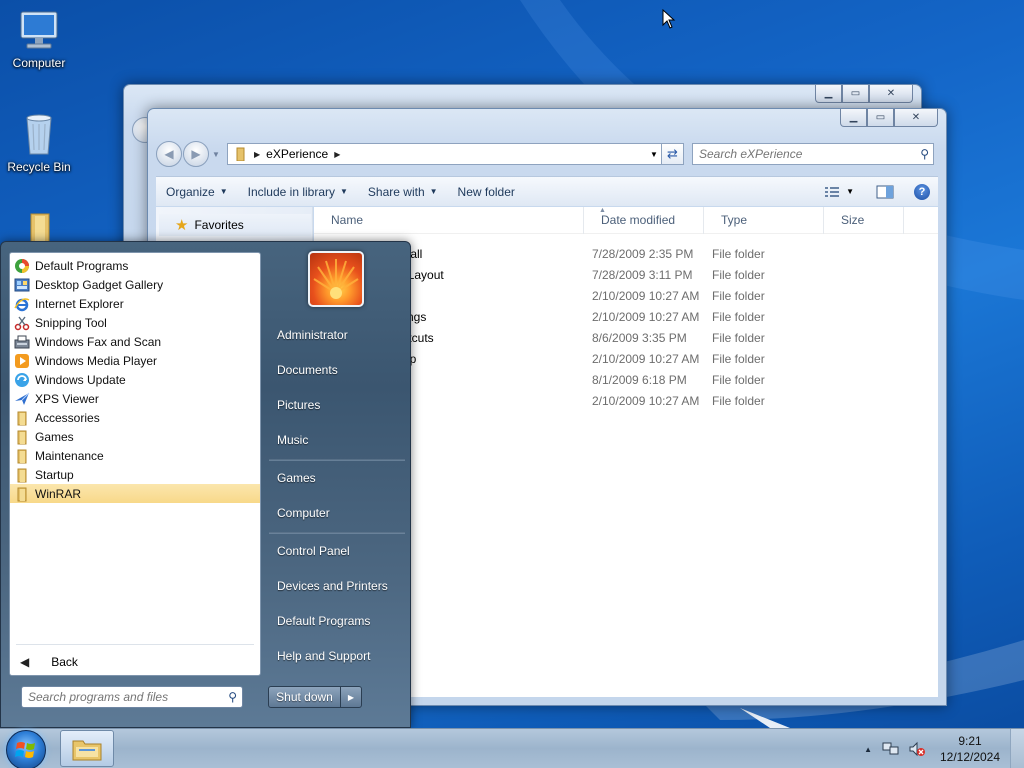 This screenshot has width=1024, height=768. Describe the element at coordinates (639, 337) in the screenshot. I see `file-date: 8/6/2009 3:35 PM` at that location.